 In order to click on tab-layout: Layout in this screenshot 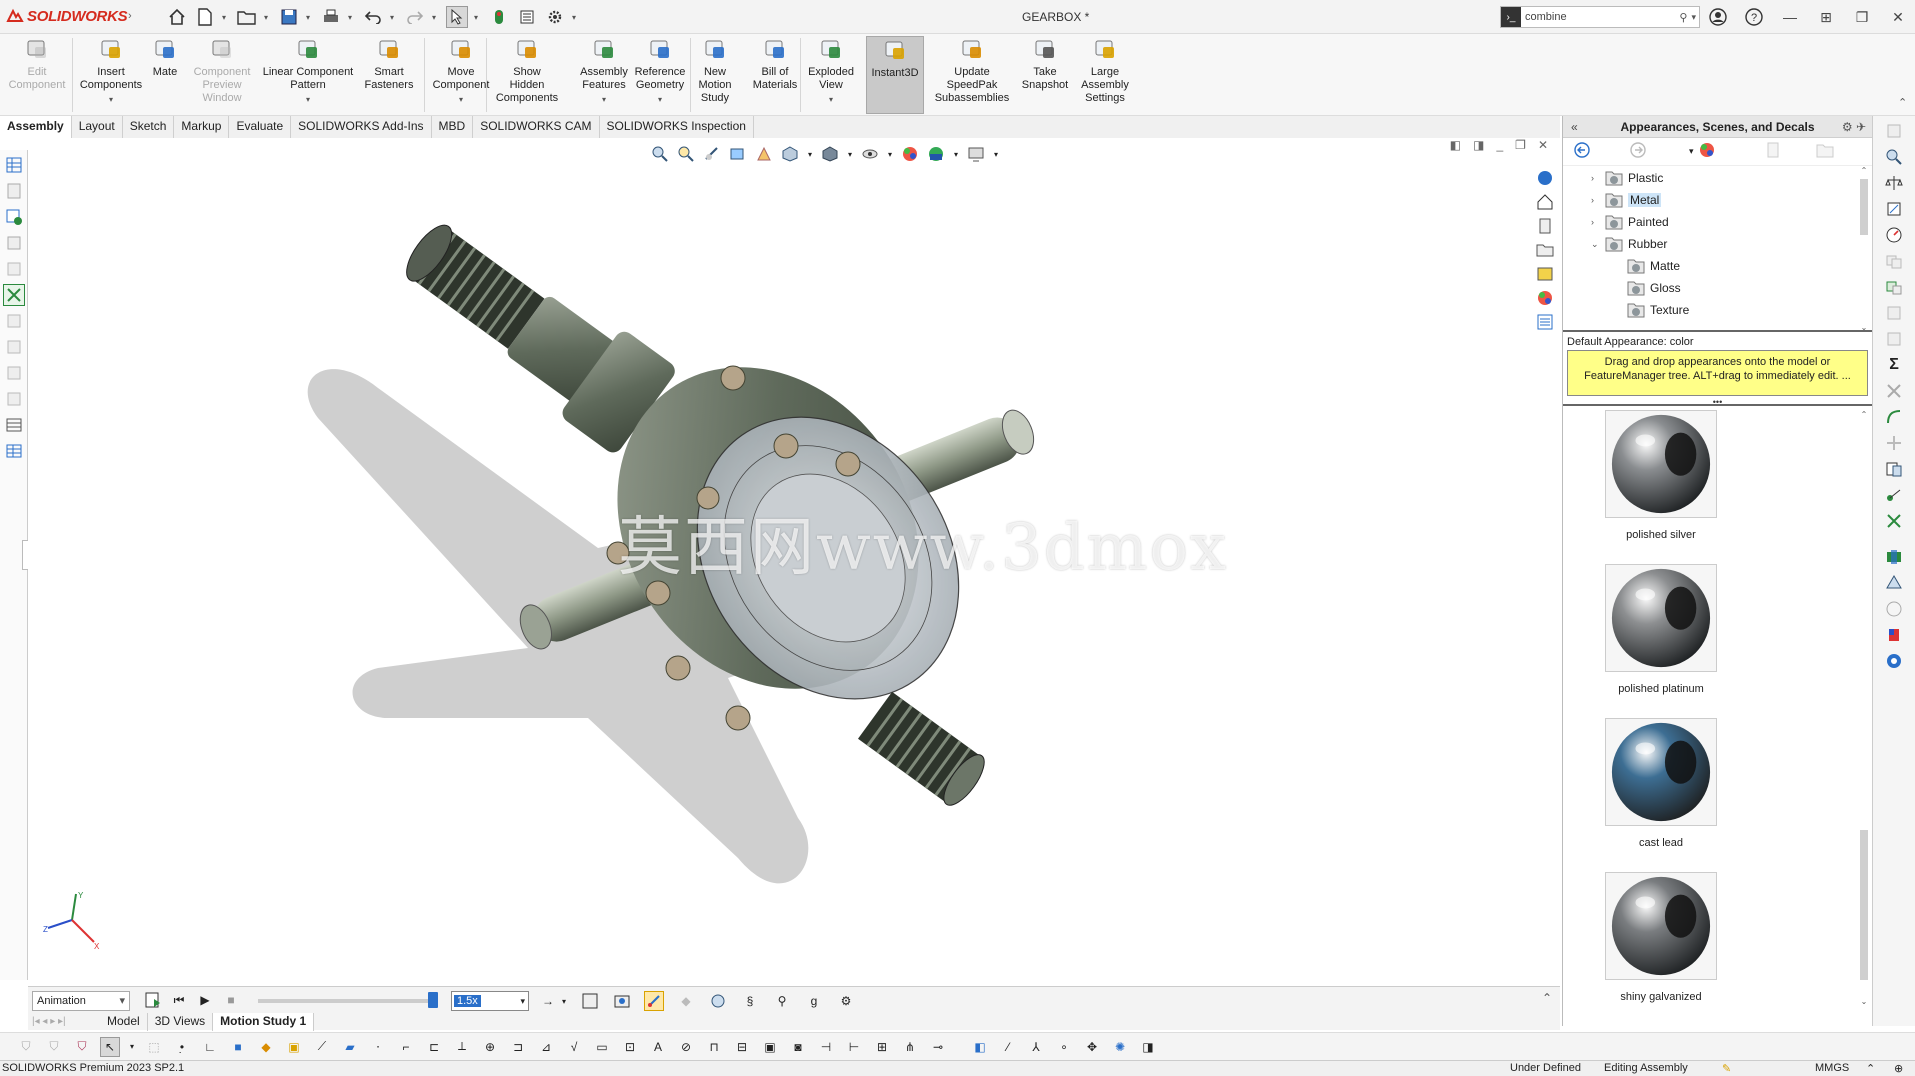, I will do `click(97, 127)`.